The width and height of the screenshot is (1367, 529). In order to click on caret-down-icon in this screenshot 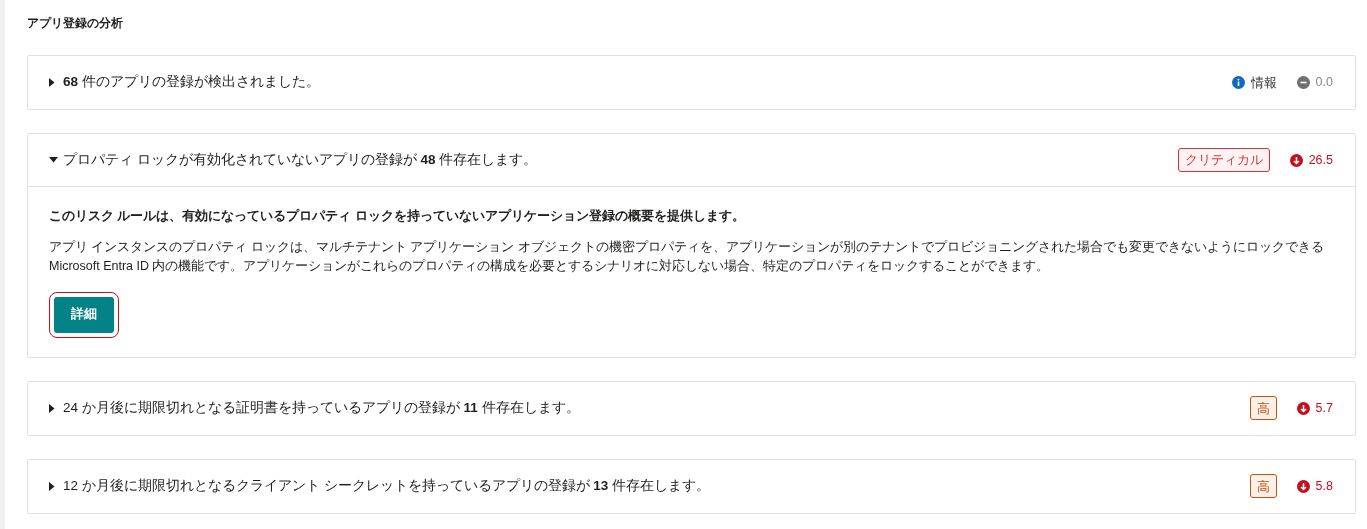, I will do `click(53, 160)`.